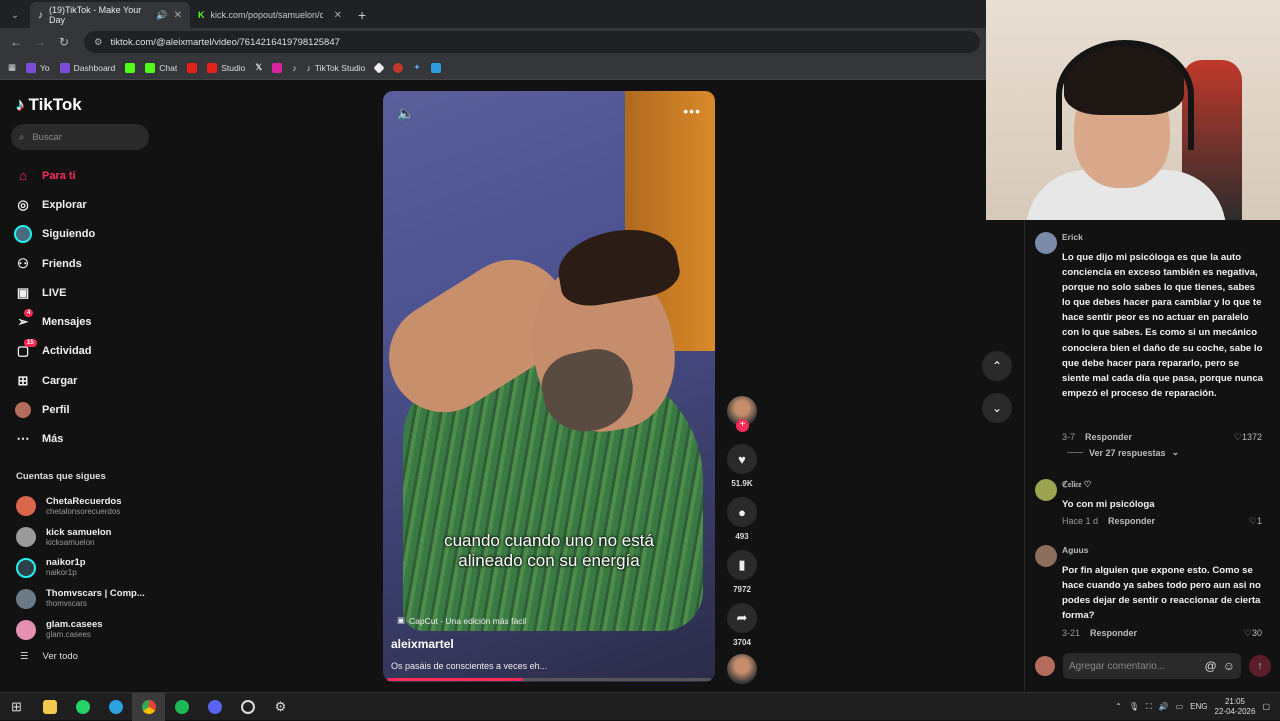  I want to click on bookmark-kick, so click(130, 67).